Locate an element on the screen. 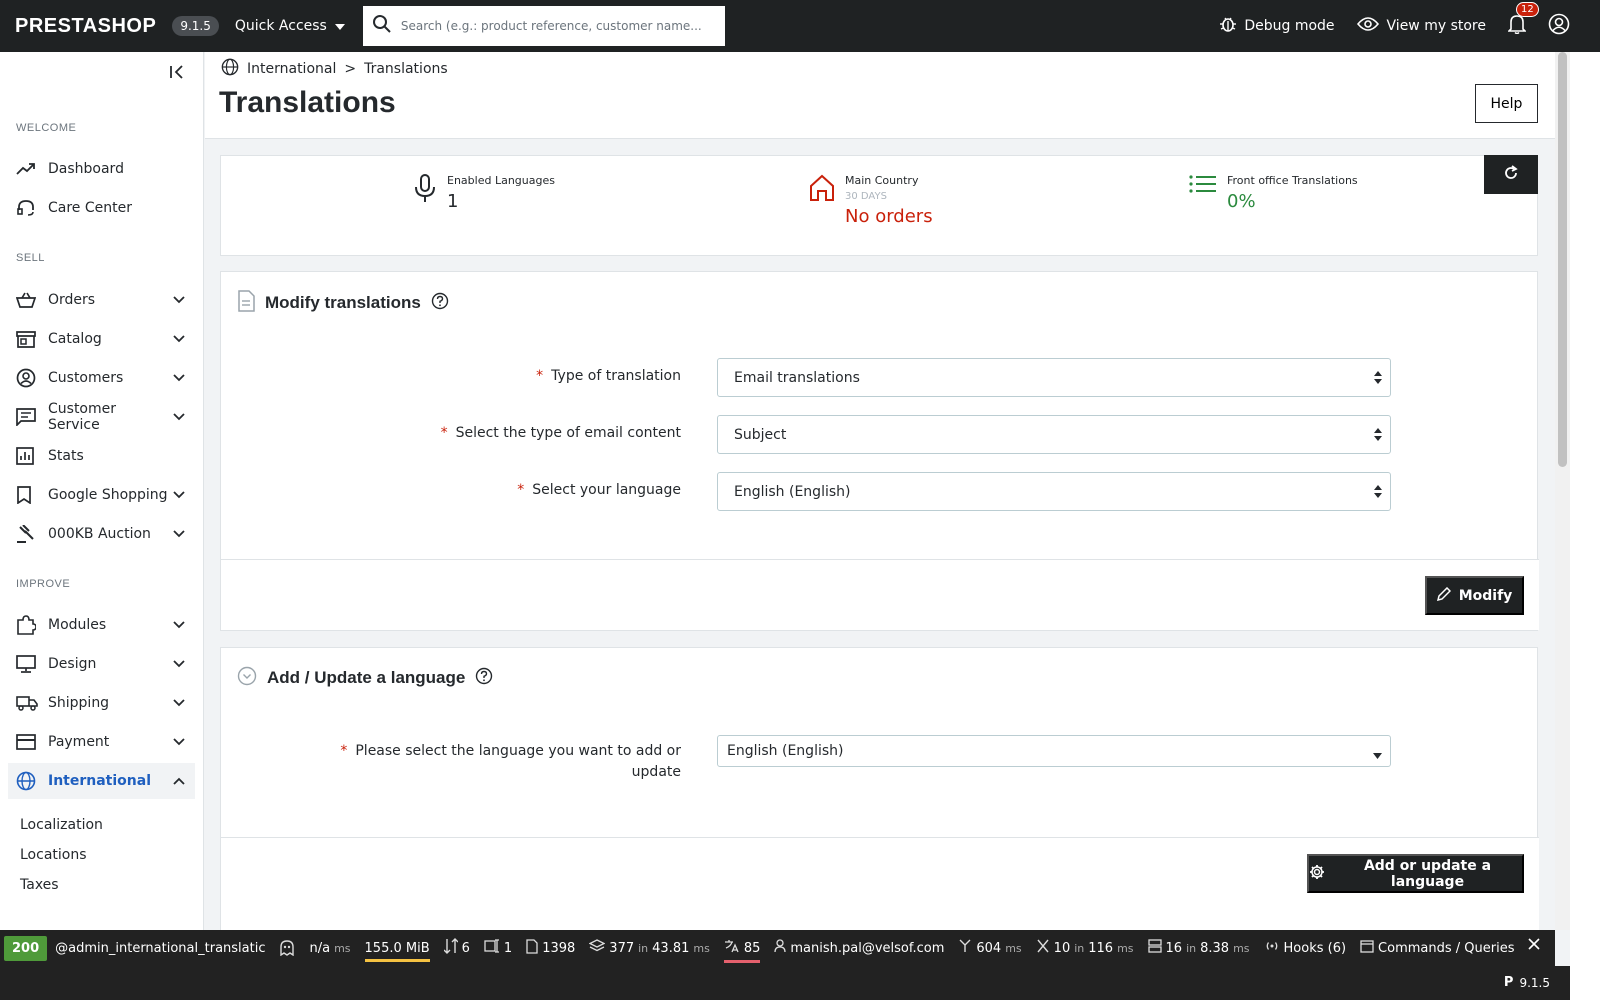  sidebar-item-auction: 000KB Auction is located at coordinates (101, 534).